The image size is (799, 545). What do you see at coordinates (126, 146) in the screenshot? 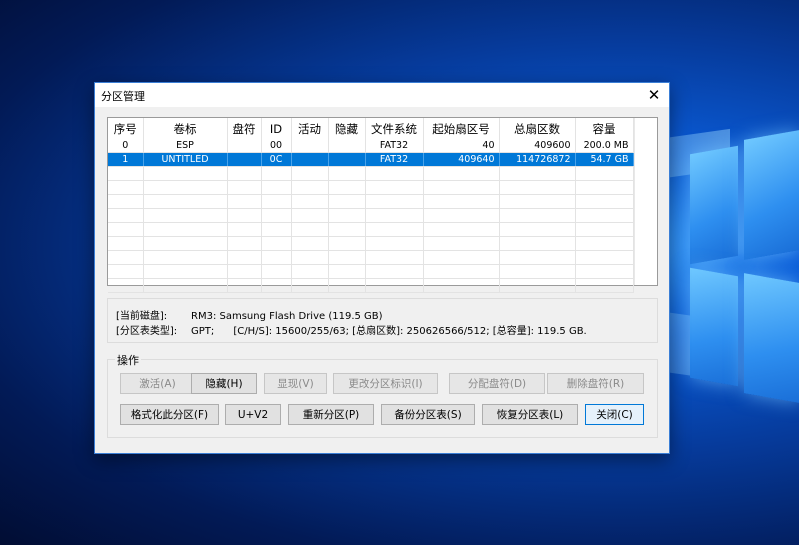
I see `cell-index: 0` at bounding box center [126, 146].